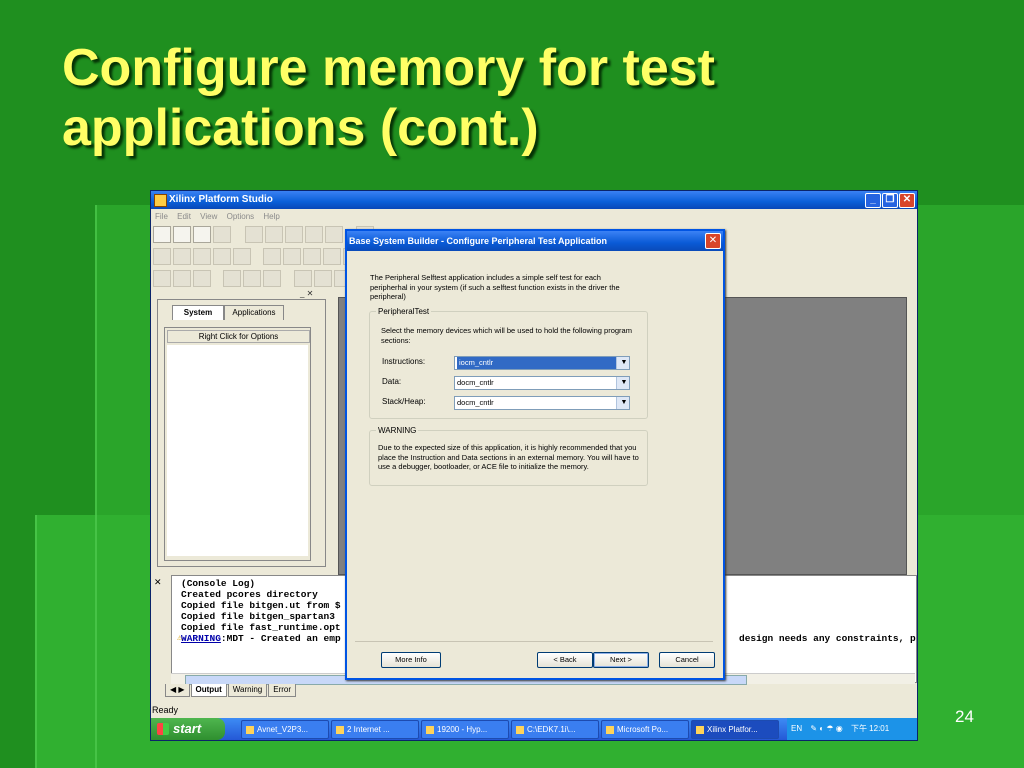 This screenshot has width=1024, height=768. Describe the element at coordinates (873, 200) in the screenshot. I see `minimize-icon: _` at that location.